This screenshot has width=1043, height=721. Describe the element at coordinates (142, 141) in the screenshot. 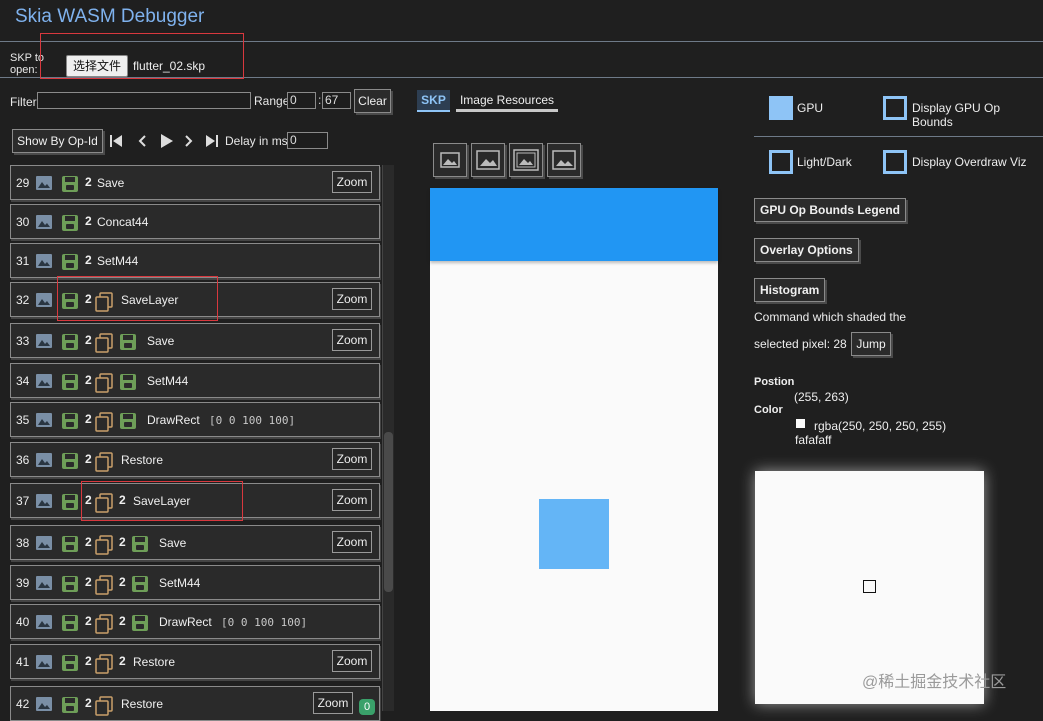

I see `step-back-icon` at that location.